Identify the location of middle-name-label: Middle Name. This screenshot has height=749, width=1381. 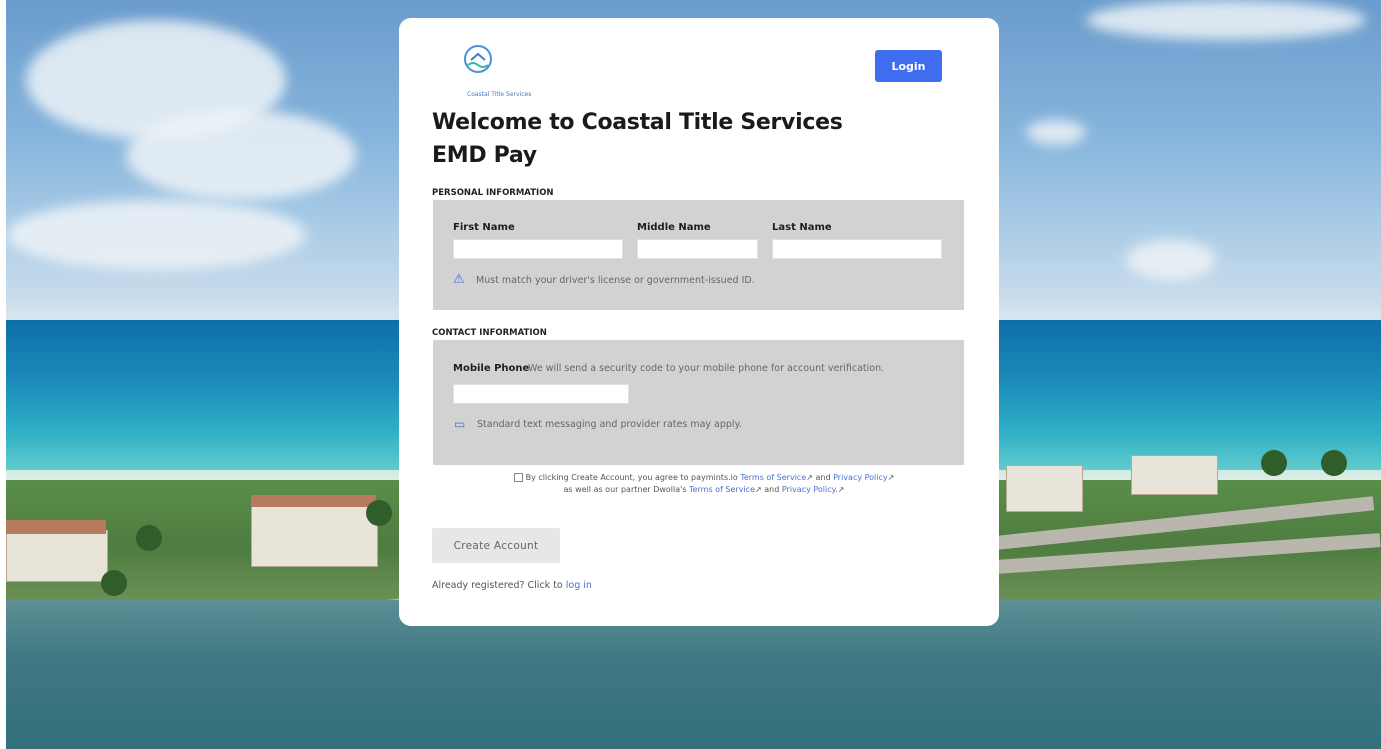
(674, 227).